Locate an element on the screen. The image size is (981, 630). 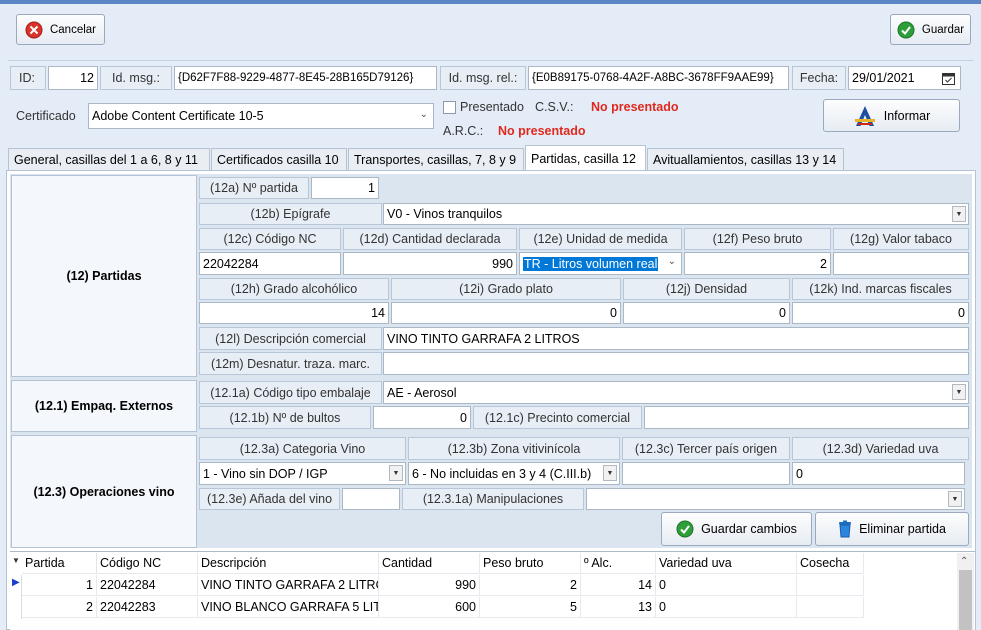
fecha-field: 29/01/2021 is located at coordinates (904, 78).